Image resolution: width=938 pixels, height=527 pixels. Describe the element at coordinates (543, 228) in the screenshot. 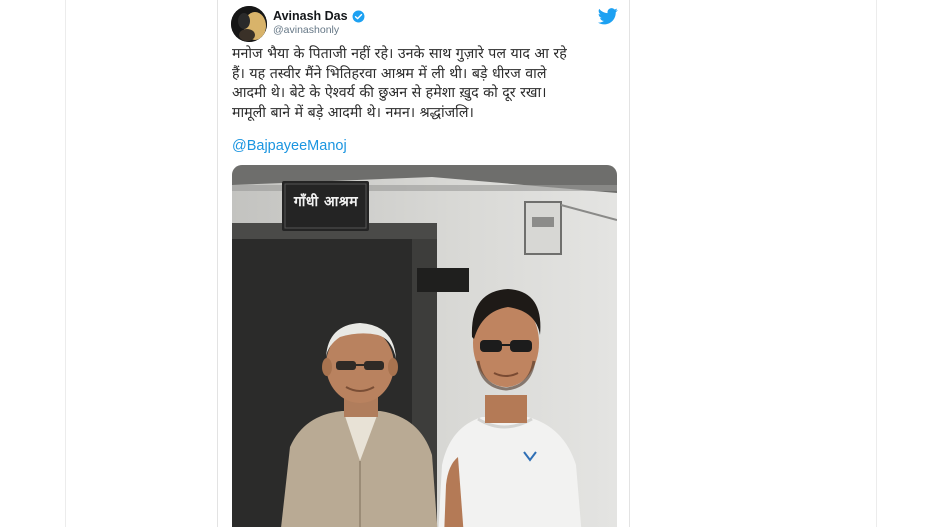

I see `meter-box` at that location.